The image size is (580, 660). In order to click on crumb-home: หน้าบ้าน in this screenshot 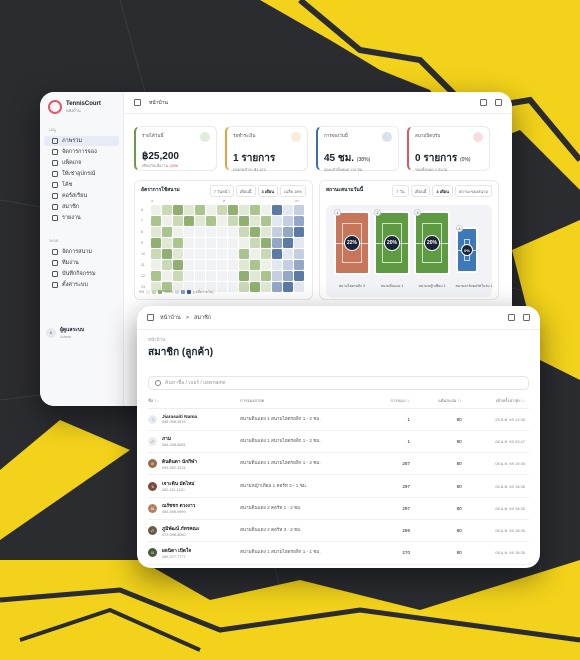, I will do `click(170, 318)`.